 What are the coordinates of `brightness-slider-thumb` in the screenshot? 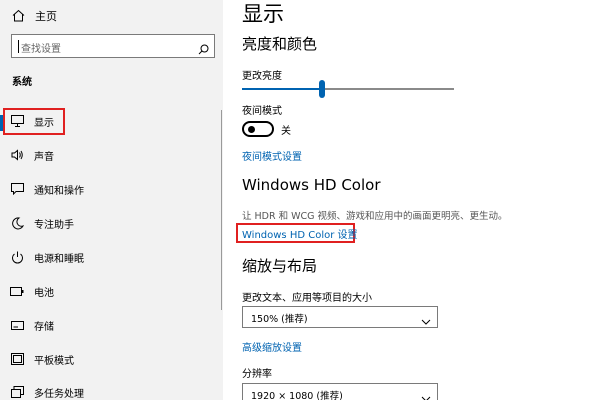 It's located at (322, 89).